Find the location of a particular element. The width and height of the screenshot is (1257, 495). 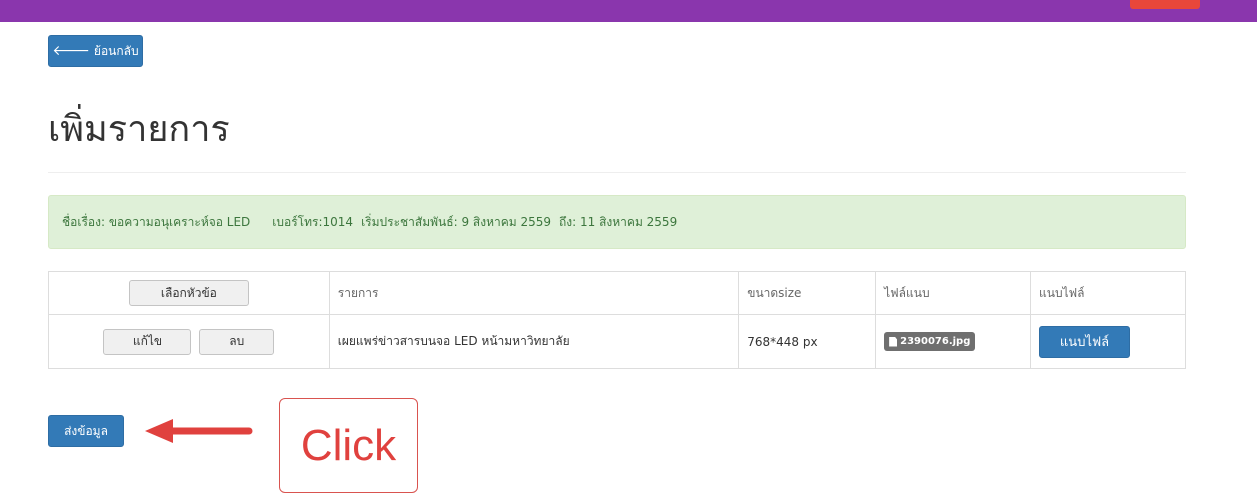

annotation-arrow-icon is located at coordinates (199, 431).